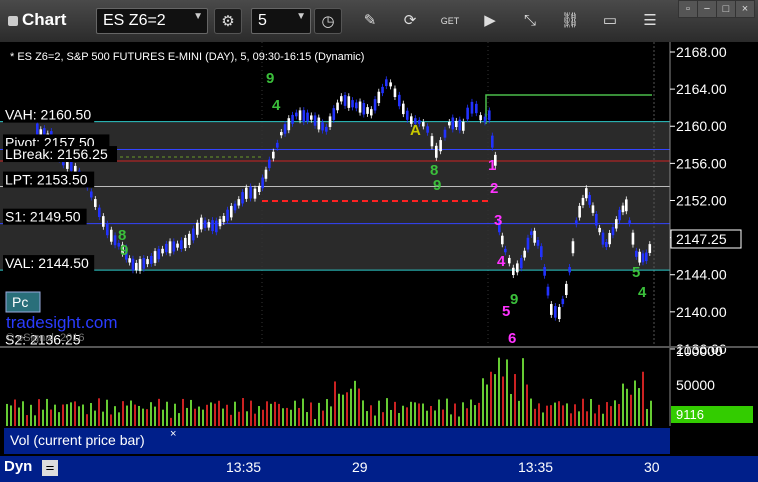  Describe the element at coordinates (370, 21) in the screenshot. I see `pencil-icon: ✎` at that location.